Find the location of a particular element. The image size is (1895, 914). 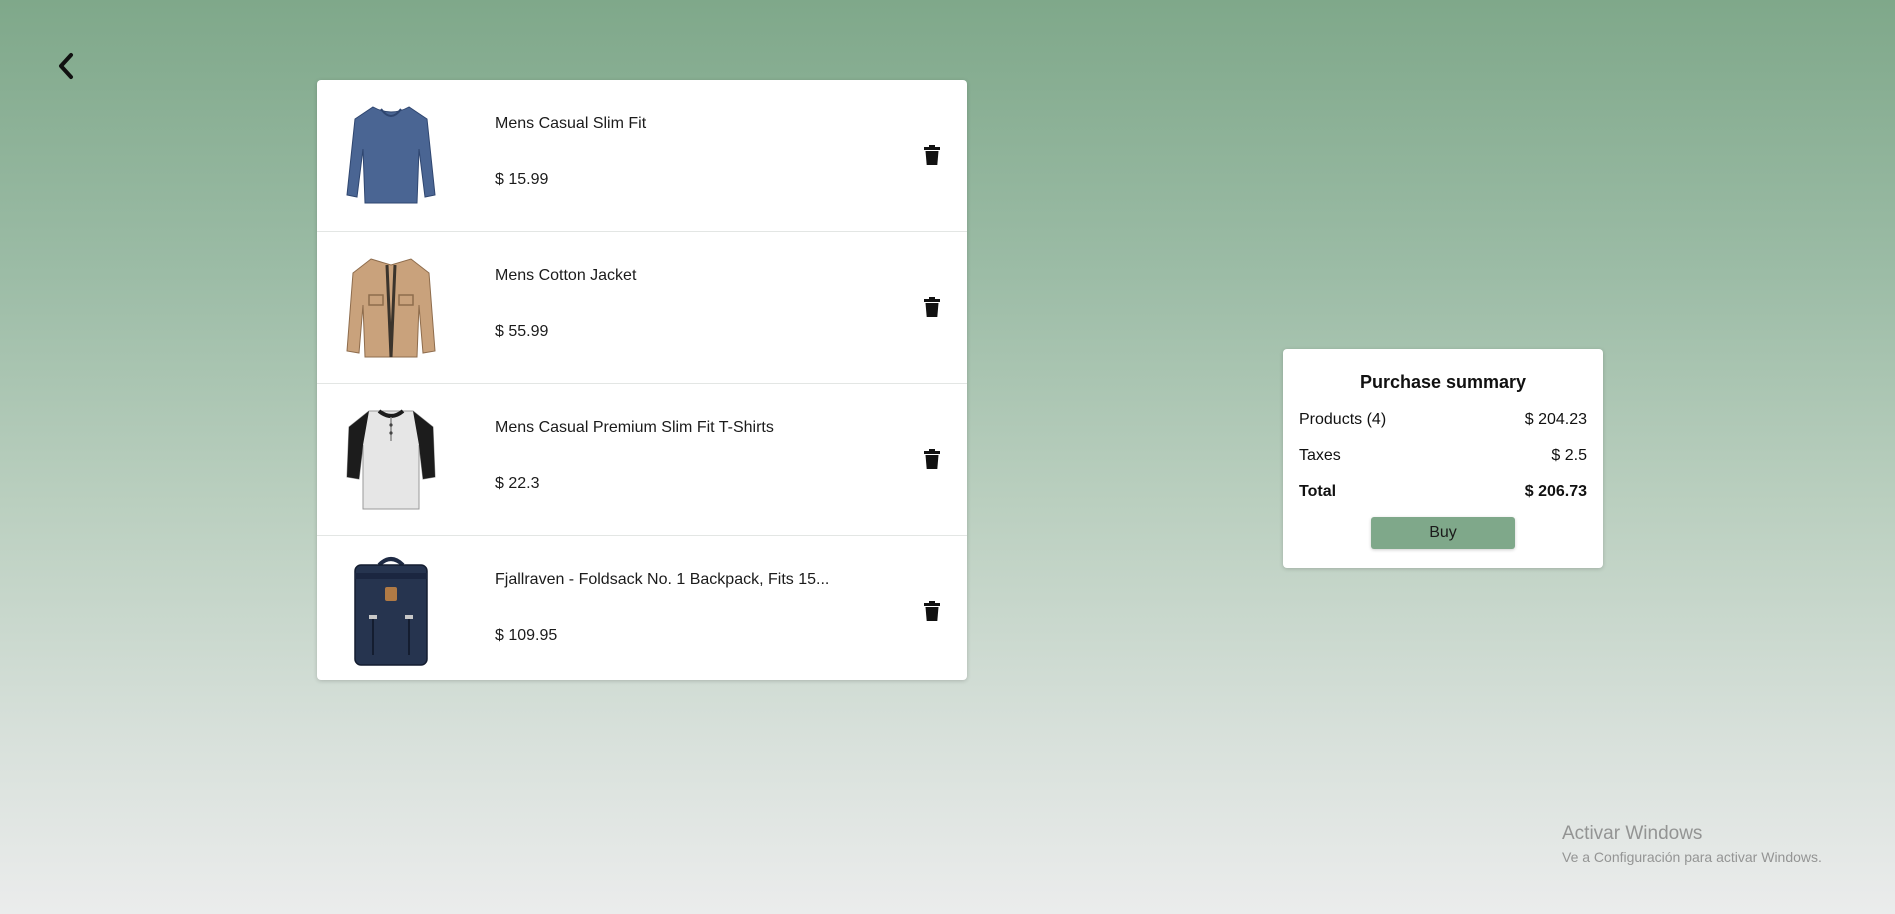

taxes-label: Taxes is located at coordinates (1320, 455).